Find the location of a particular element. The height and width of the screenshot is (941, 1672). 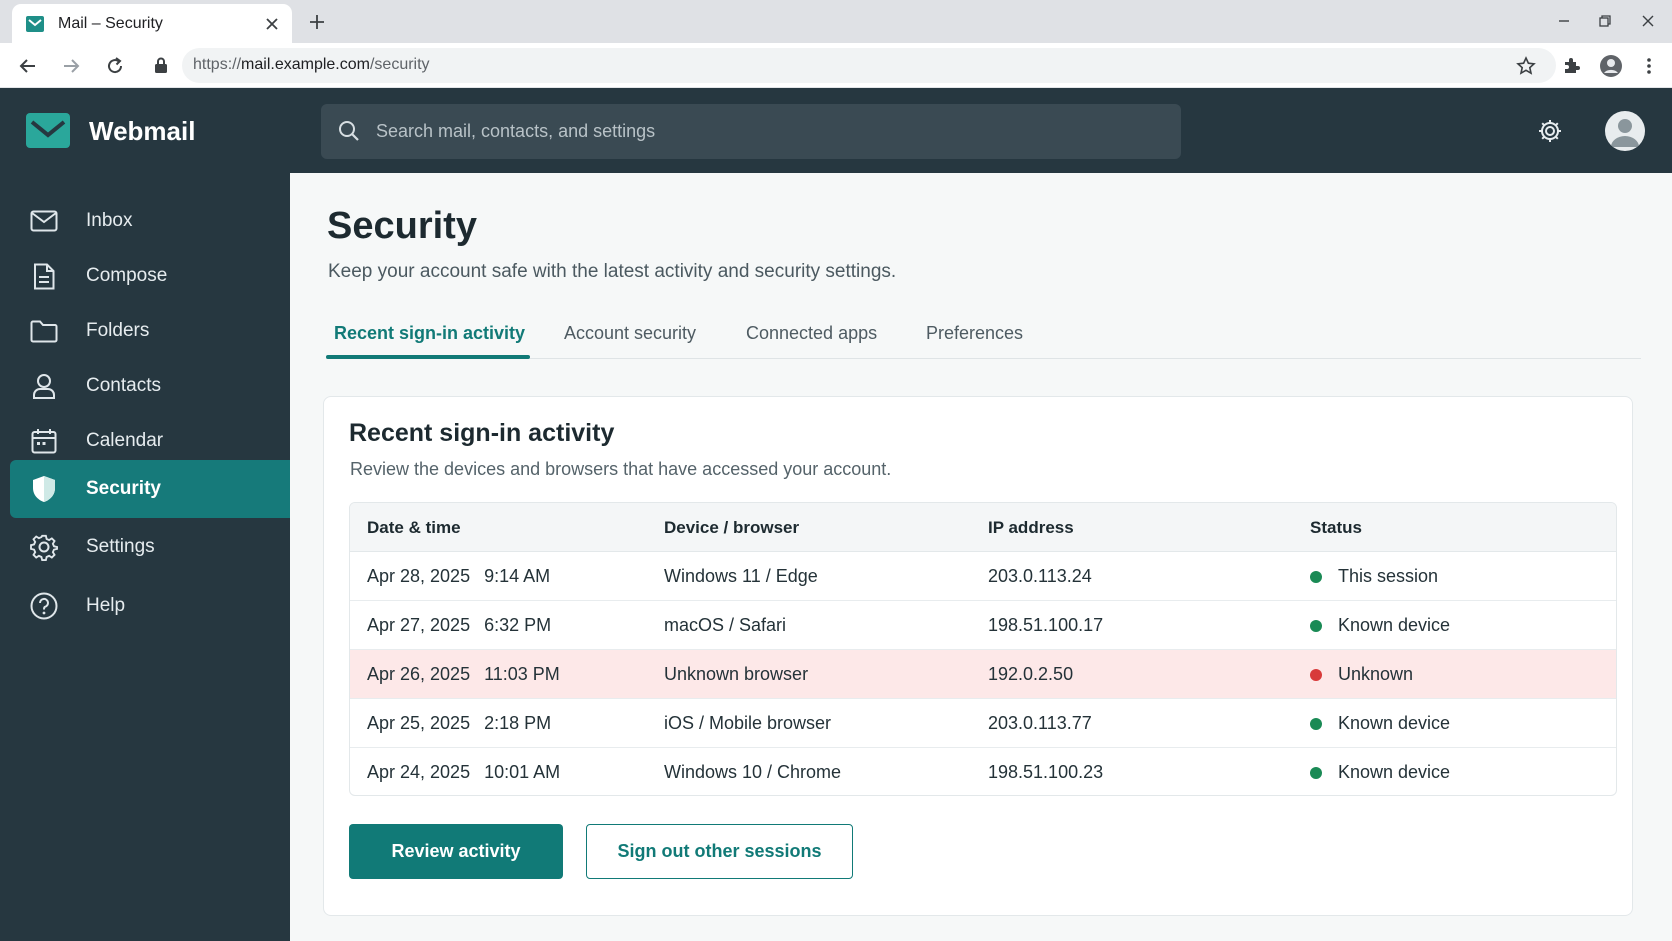

bookmark-star-icon is located at coordinates (1526, 66).